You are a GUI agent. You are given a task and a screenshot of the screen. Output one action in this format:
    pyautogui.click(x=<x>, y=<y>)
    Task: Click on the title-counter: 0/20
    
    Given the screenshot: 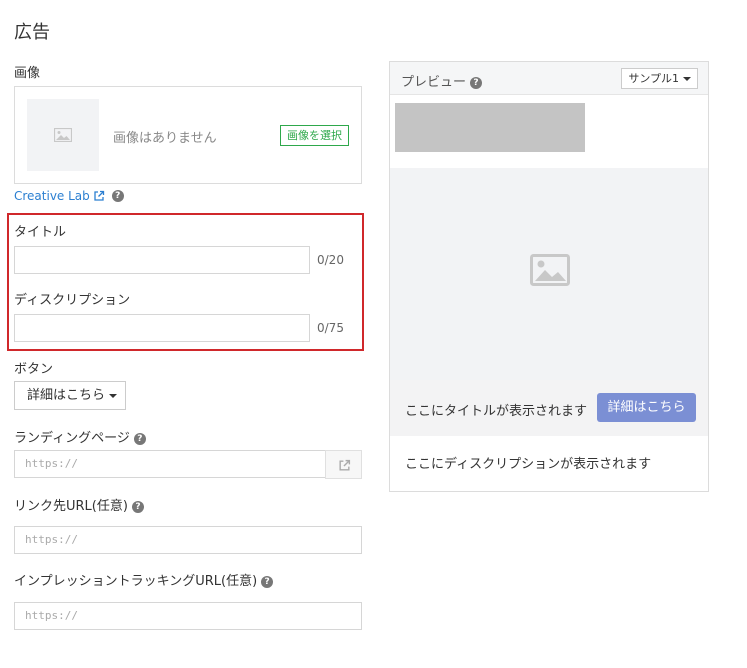 What is the action you would take?
    pyautogui.click(x=330, y=260)
    